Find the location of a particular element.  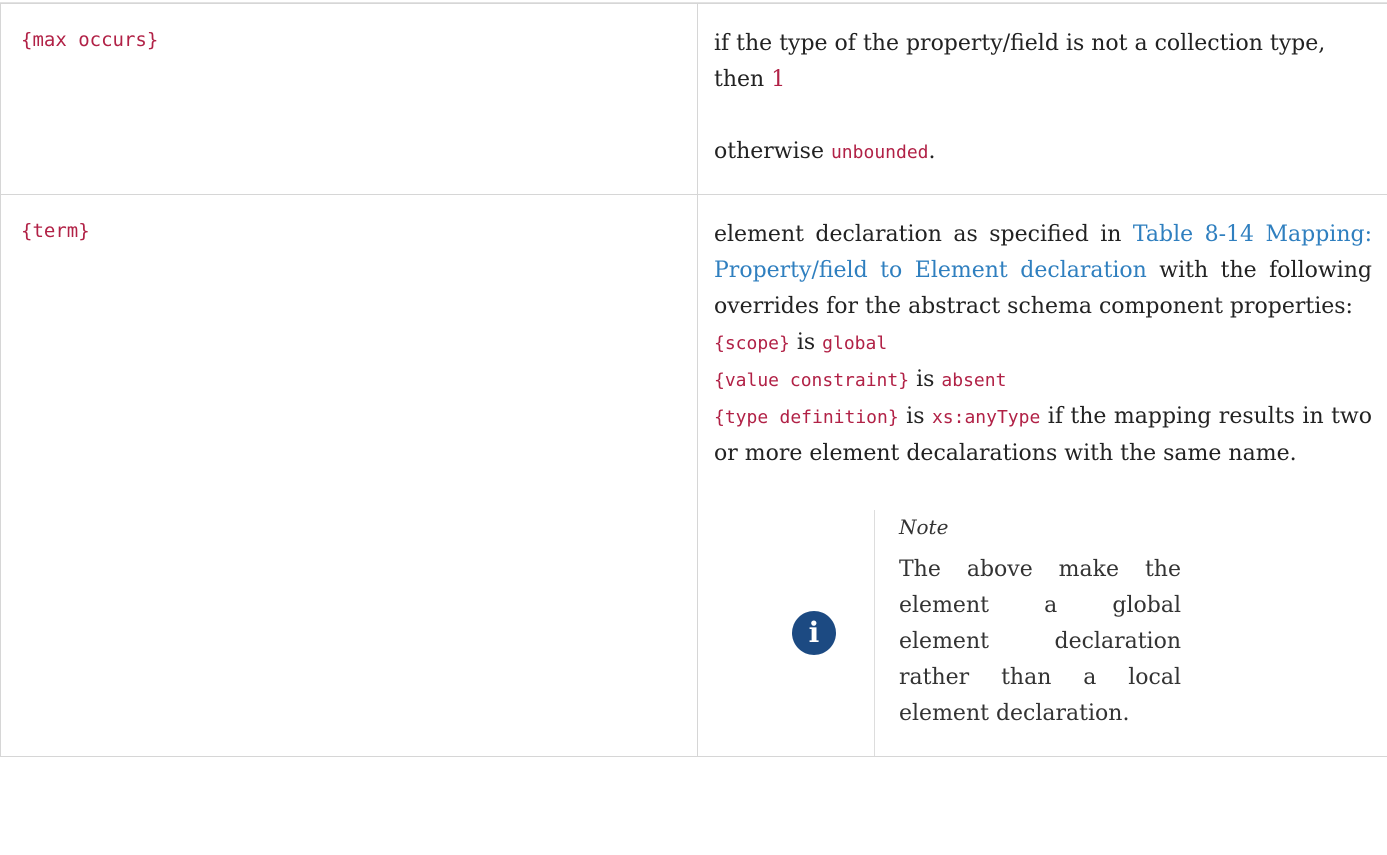

info-icon: i is located at coordinates (814, 633).